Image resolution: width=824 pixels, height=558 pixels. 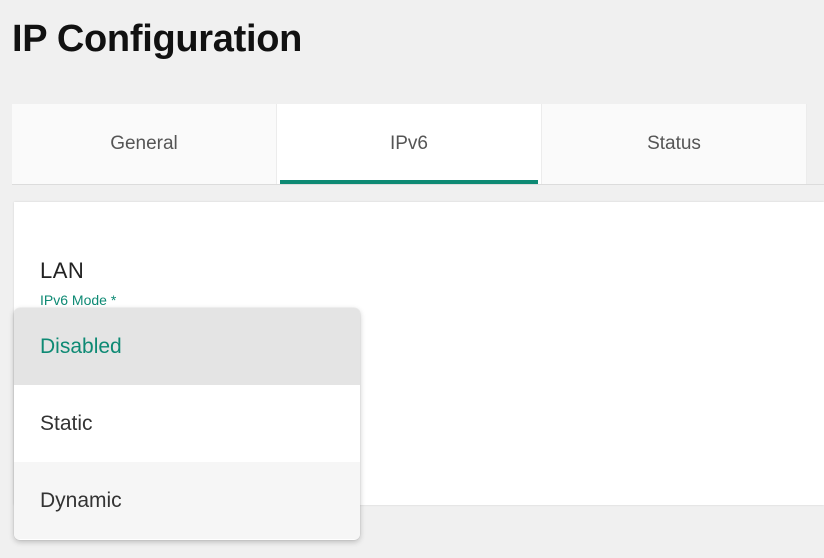 I want to click on tab-bar: General IPv6 Status, so click(x=409, y=144).